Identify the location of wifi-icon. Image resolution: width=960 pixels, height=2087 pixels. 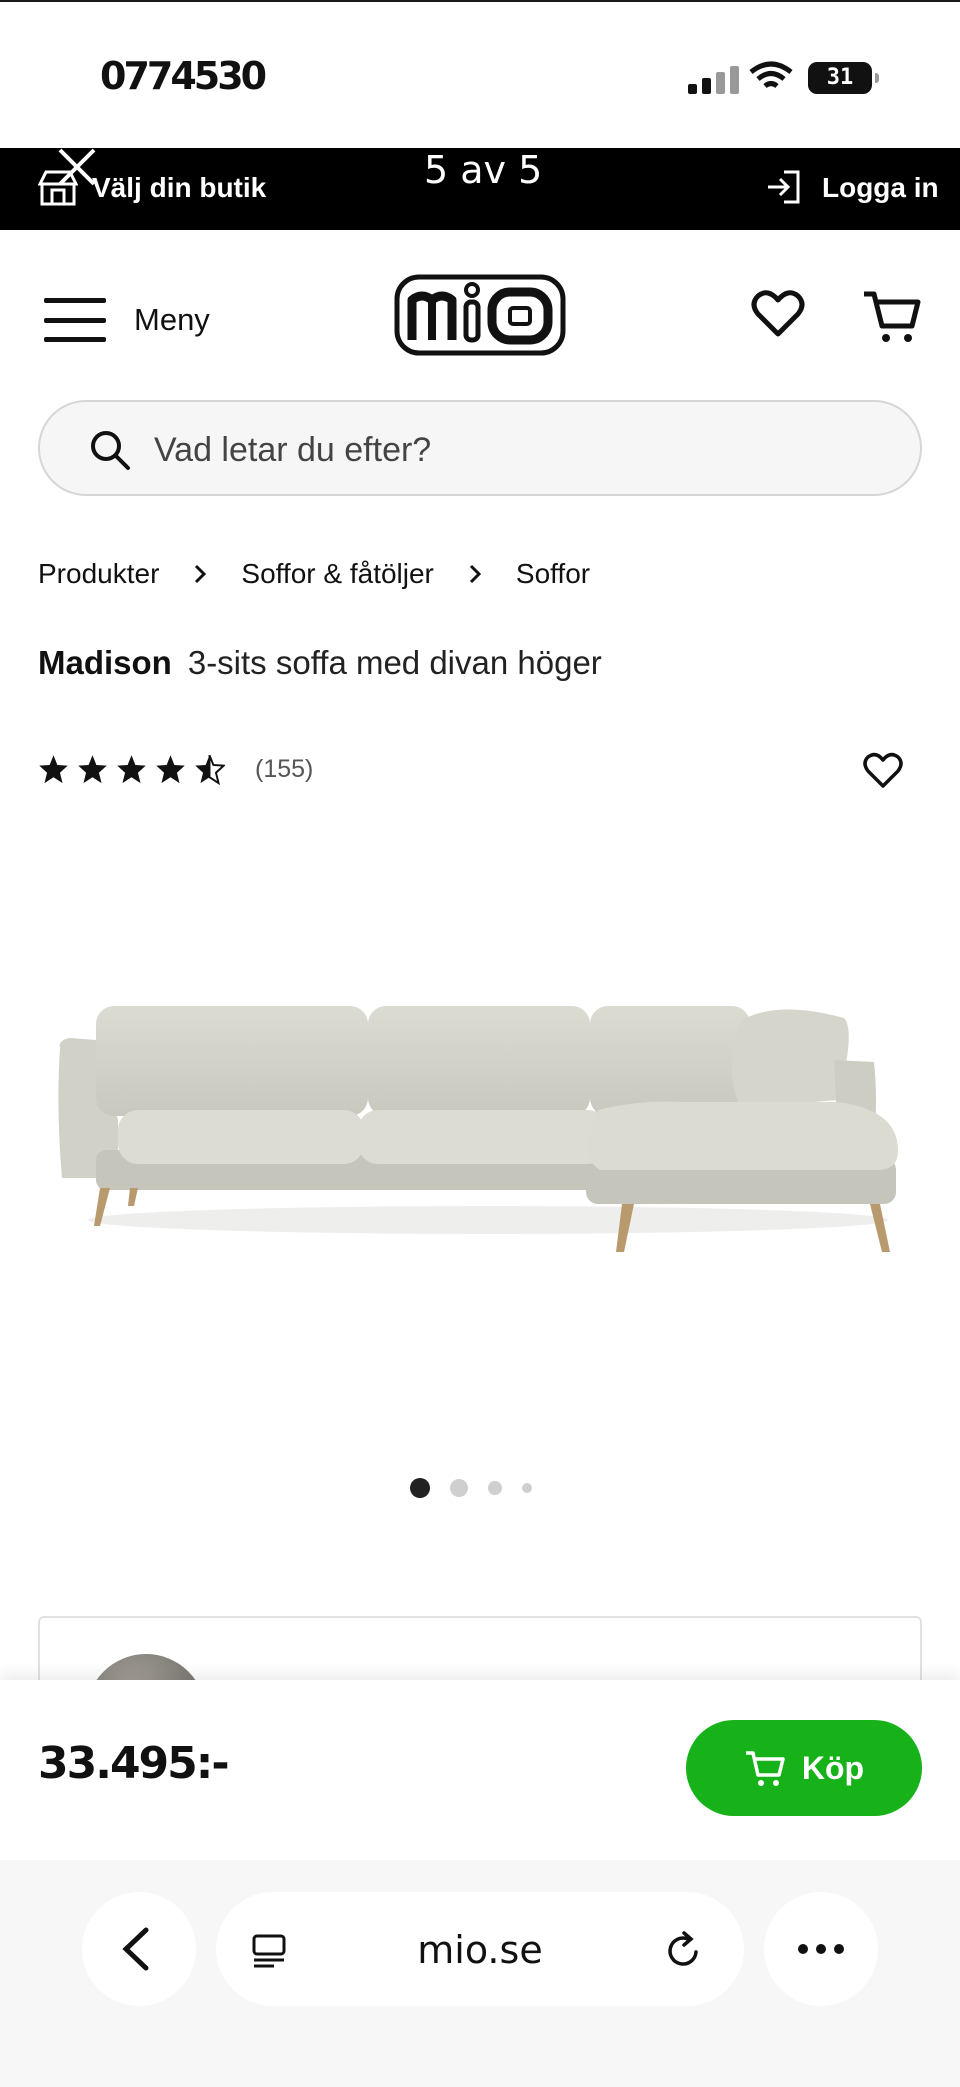
(771, 75).